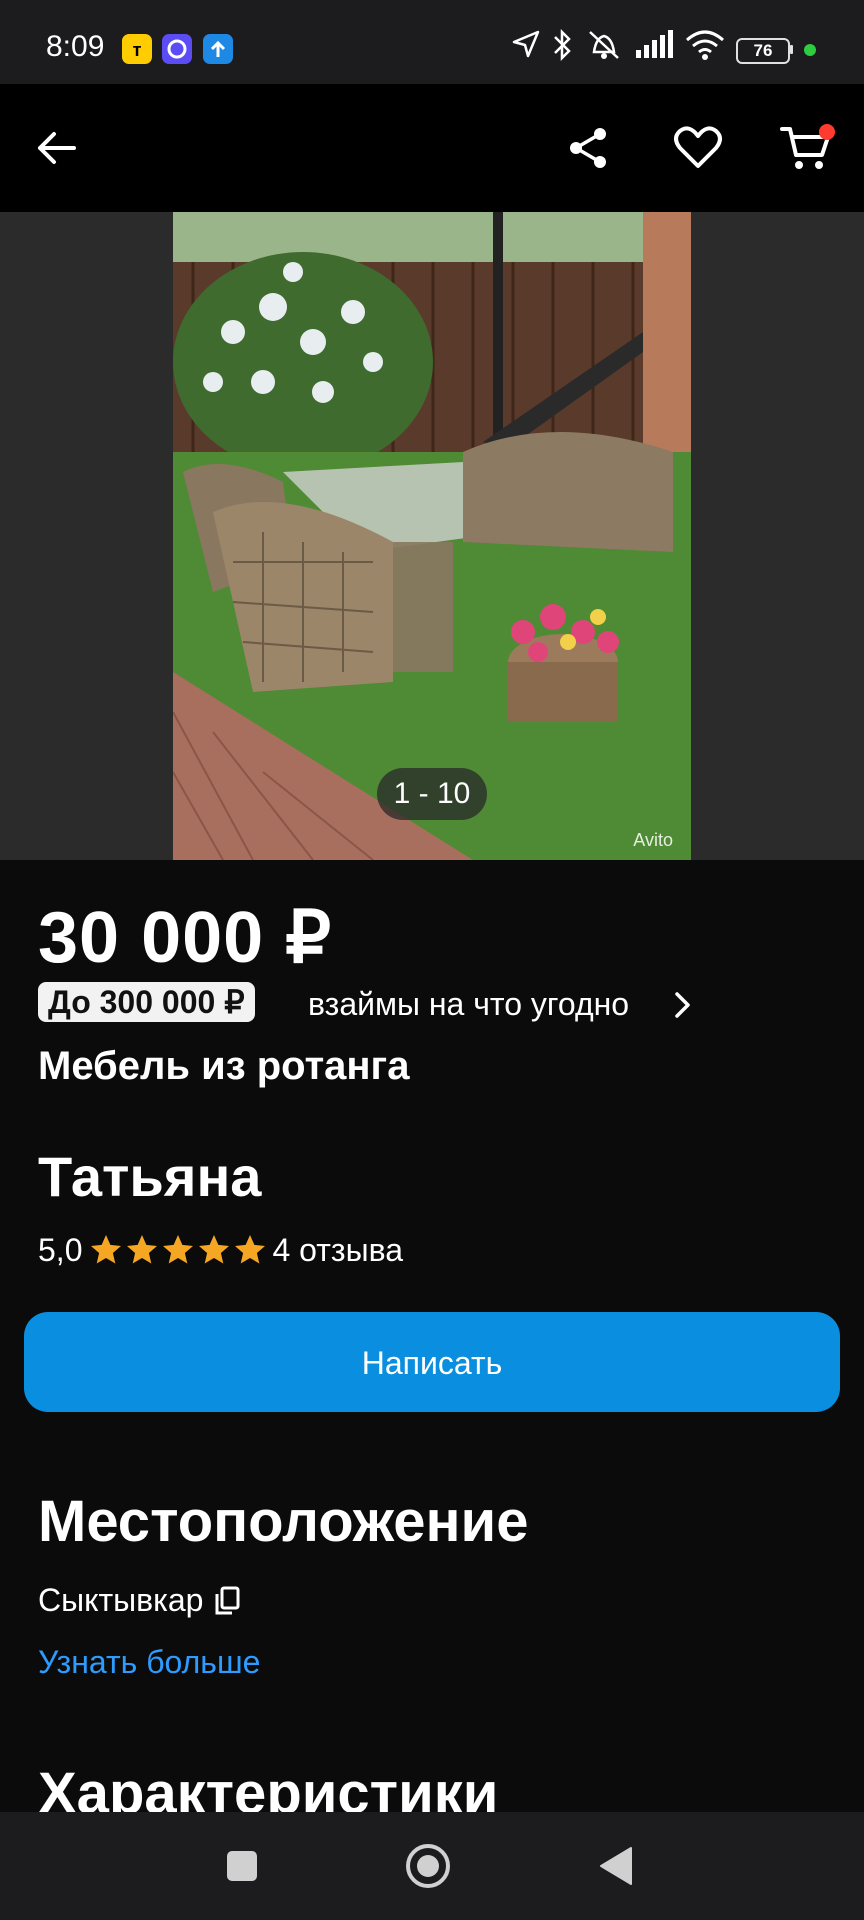 This screenshot has width=864, height=1920. I want to click on location-heading: Местоположение, so click(283, 1521).